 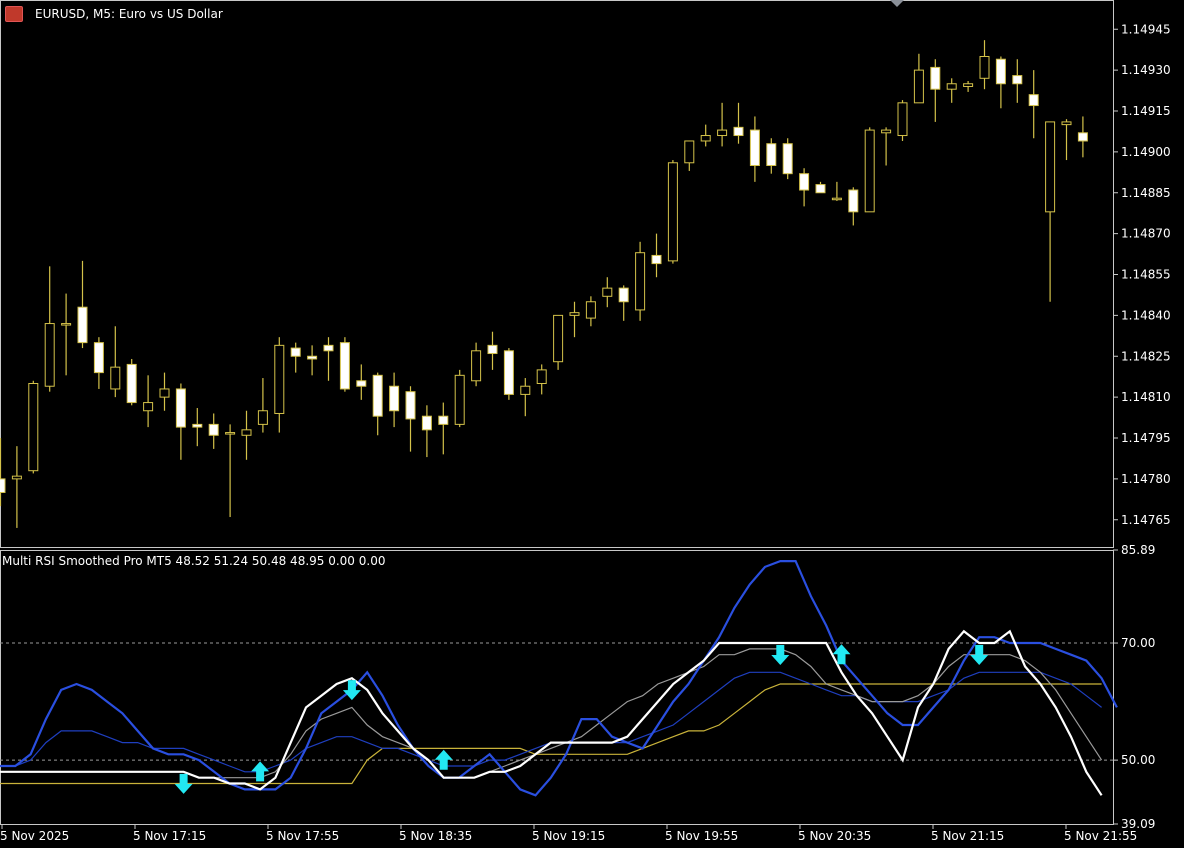 I want to click on time-tick-label: 5 Nov 2025, so click(x=34, y=836).